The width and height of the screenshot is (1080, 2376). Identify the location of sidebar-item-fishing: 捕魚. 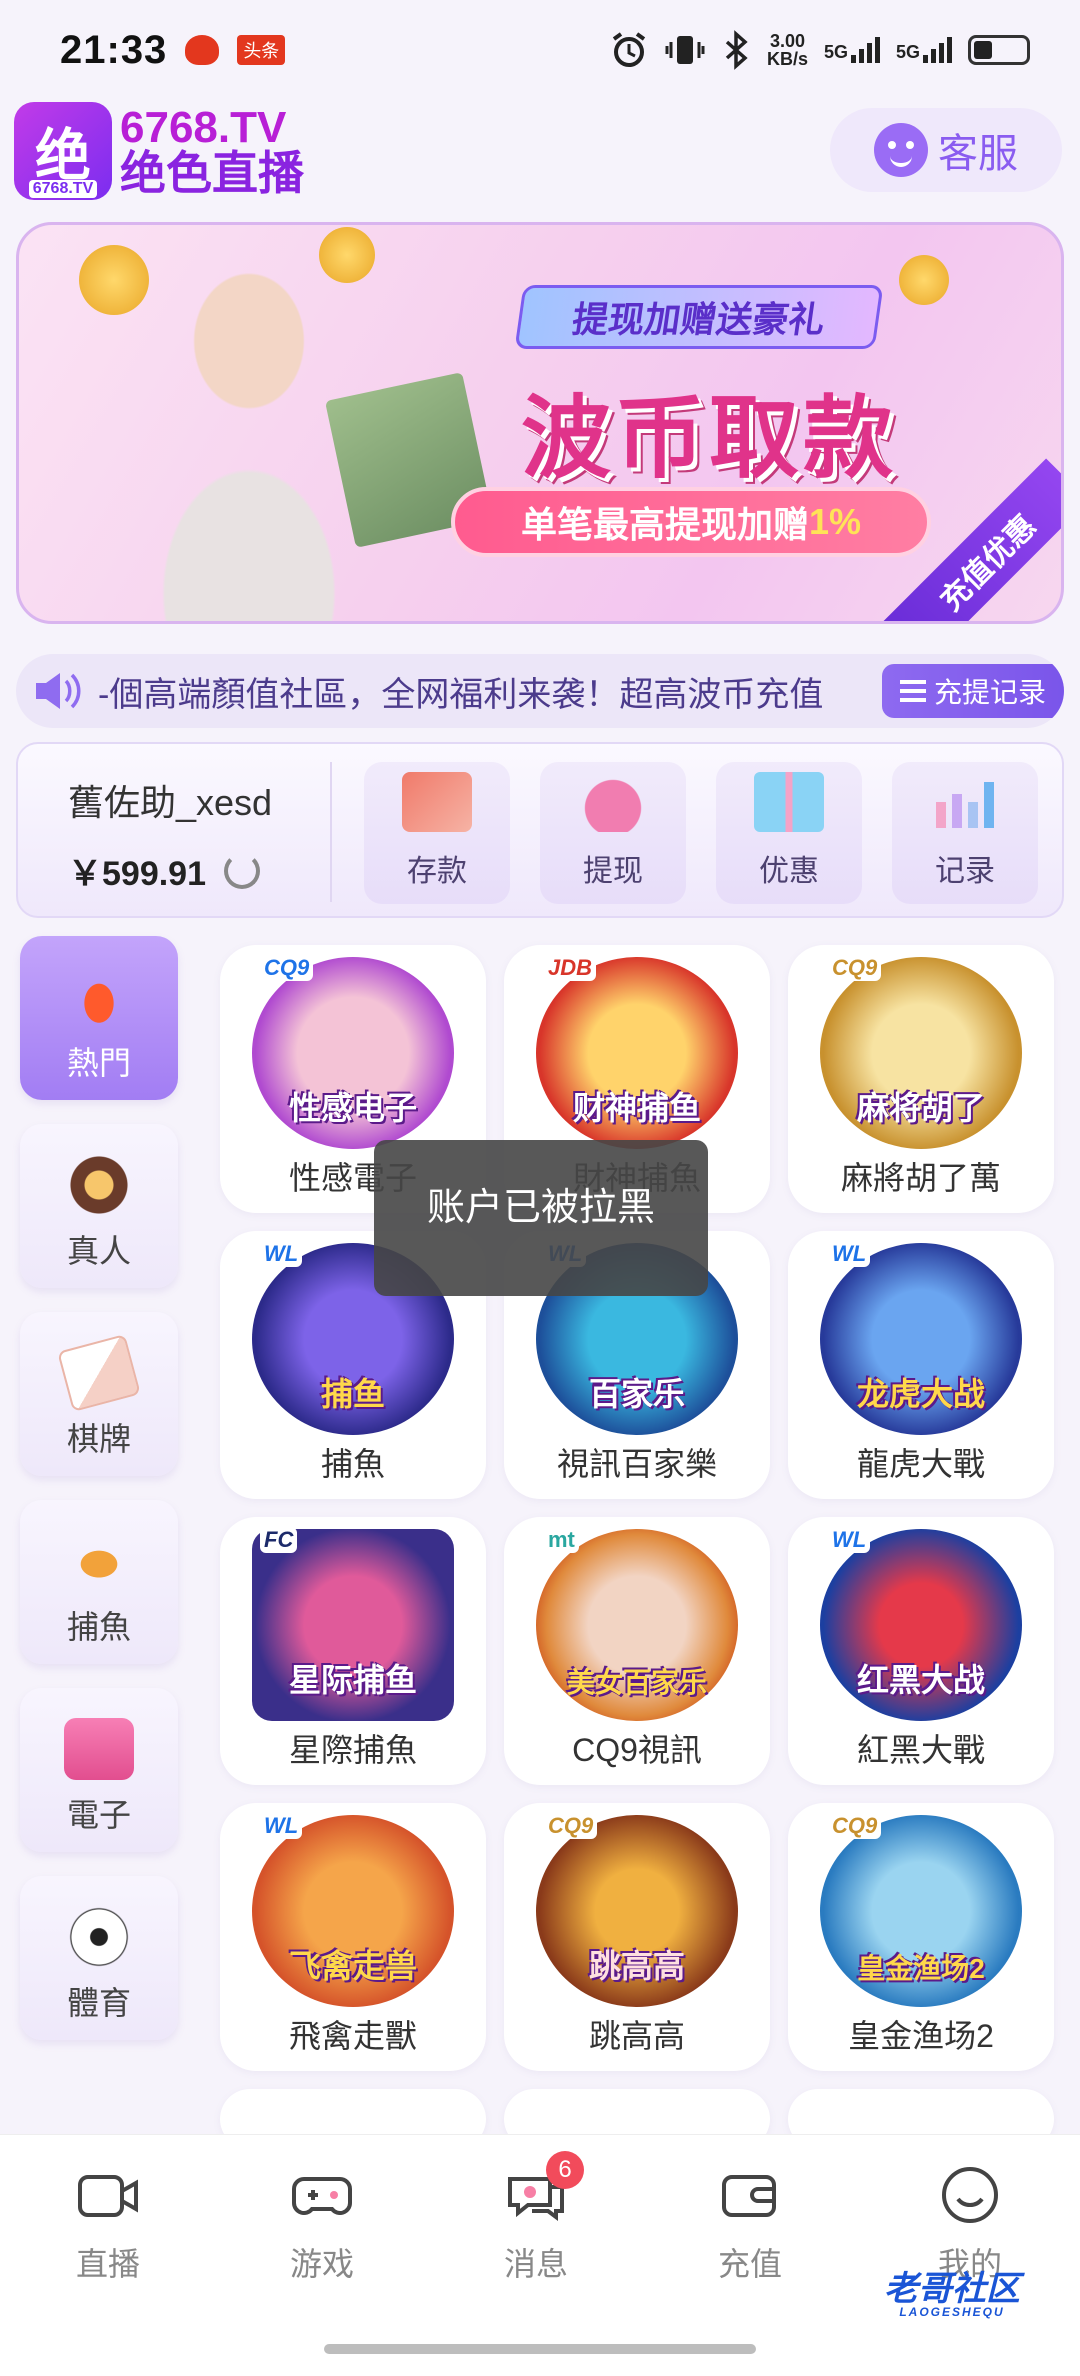
(99, 1582).